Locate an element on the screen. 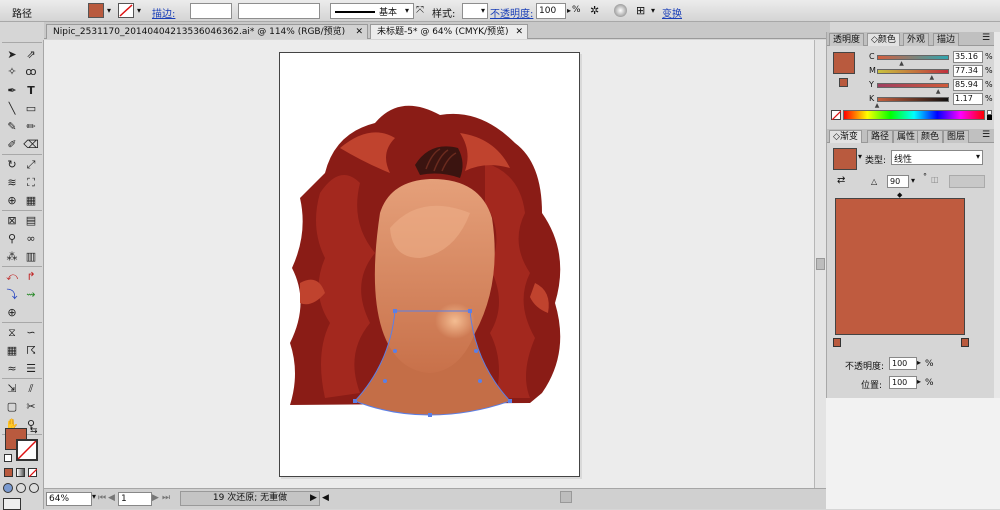 This screenshot has width=1000, height=510. stop-location-input: 100 is located at coordinates (903, 382).